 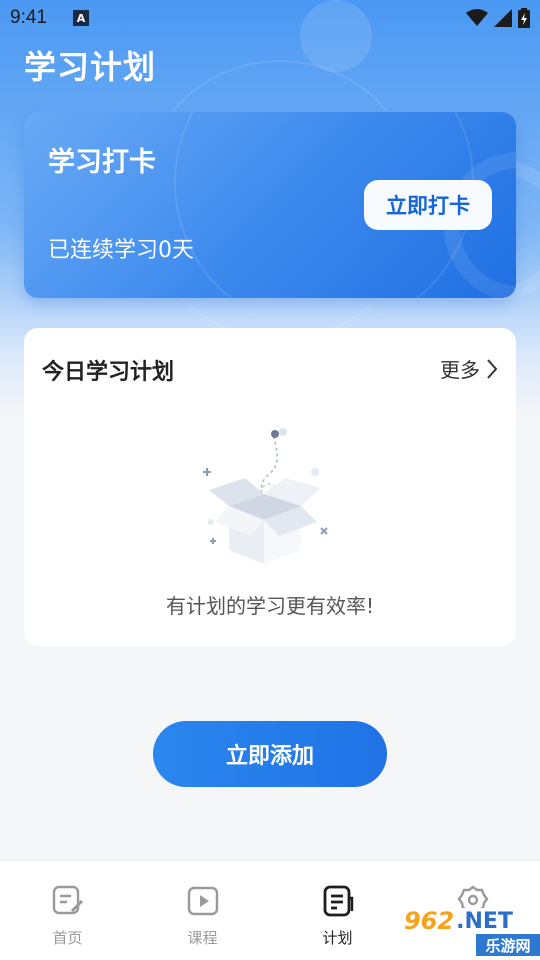 What do you see at coordinates (108, 372) in the screenshot?
I see `plan-card-title: 今日学习计划` at bounding box center [108, 372].